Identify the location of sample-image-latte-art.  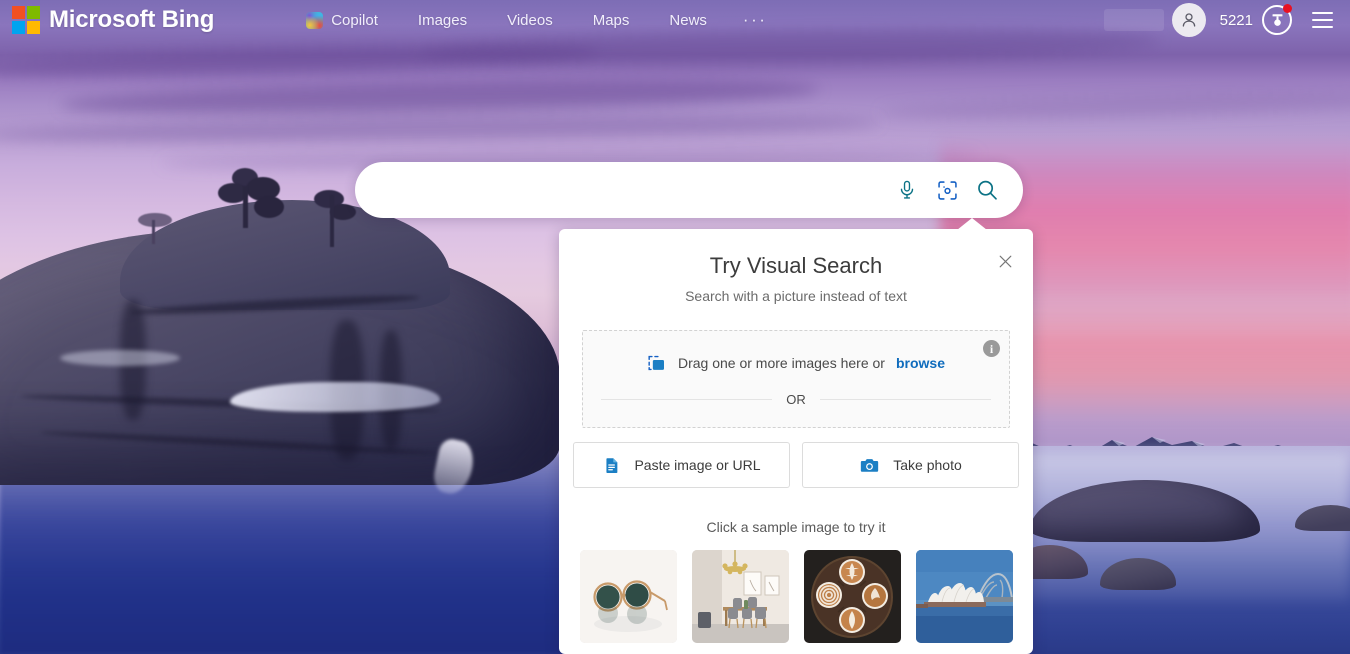
(852, 596).